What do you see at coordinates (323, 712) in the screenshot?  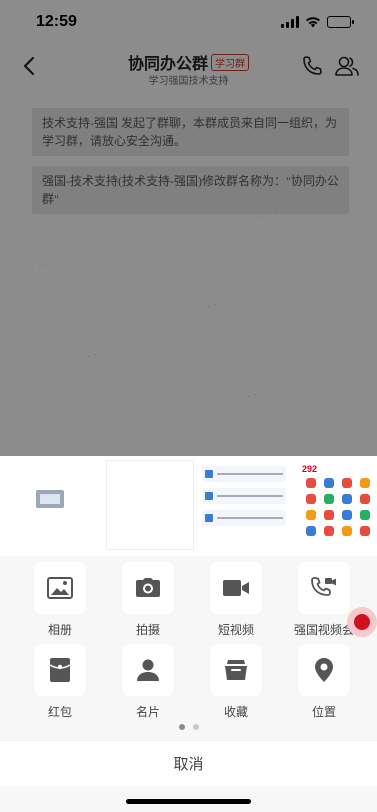 I see `app-label: 位置` at bounding box center [323, 712].